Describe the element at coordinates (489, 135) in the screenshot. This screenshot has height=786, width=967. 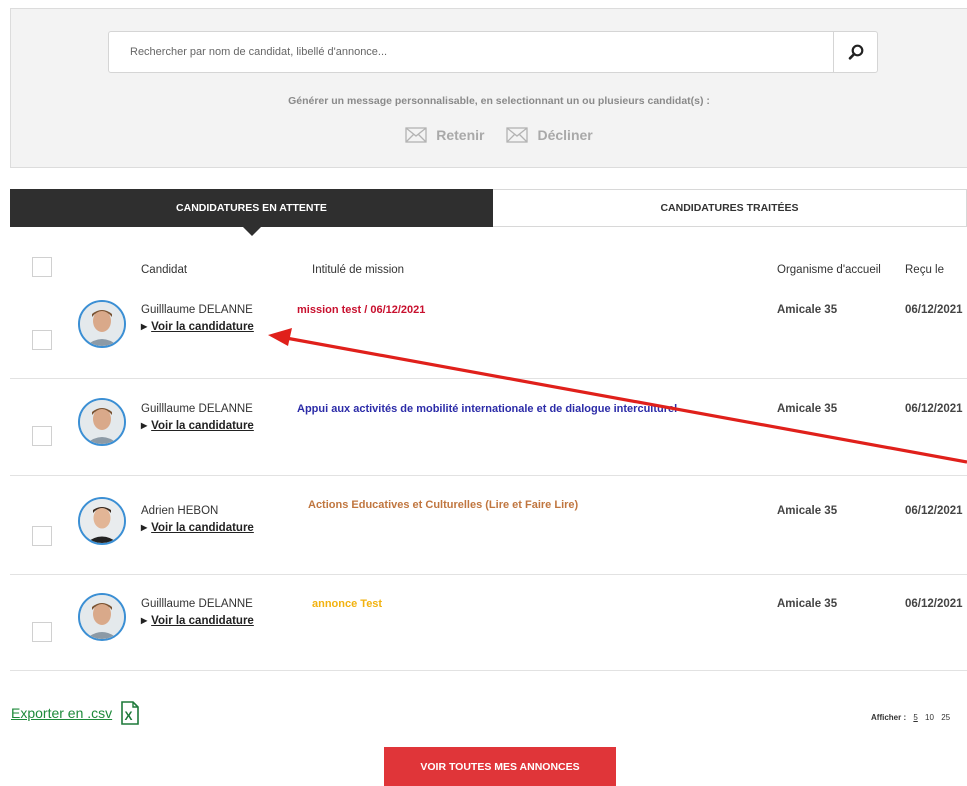
I see `message-actions: Retenir Décliner` at that location.